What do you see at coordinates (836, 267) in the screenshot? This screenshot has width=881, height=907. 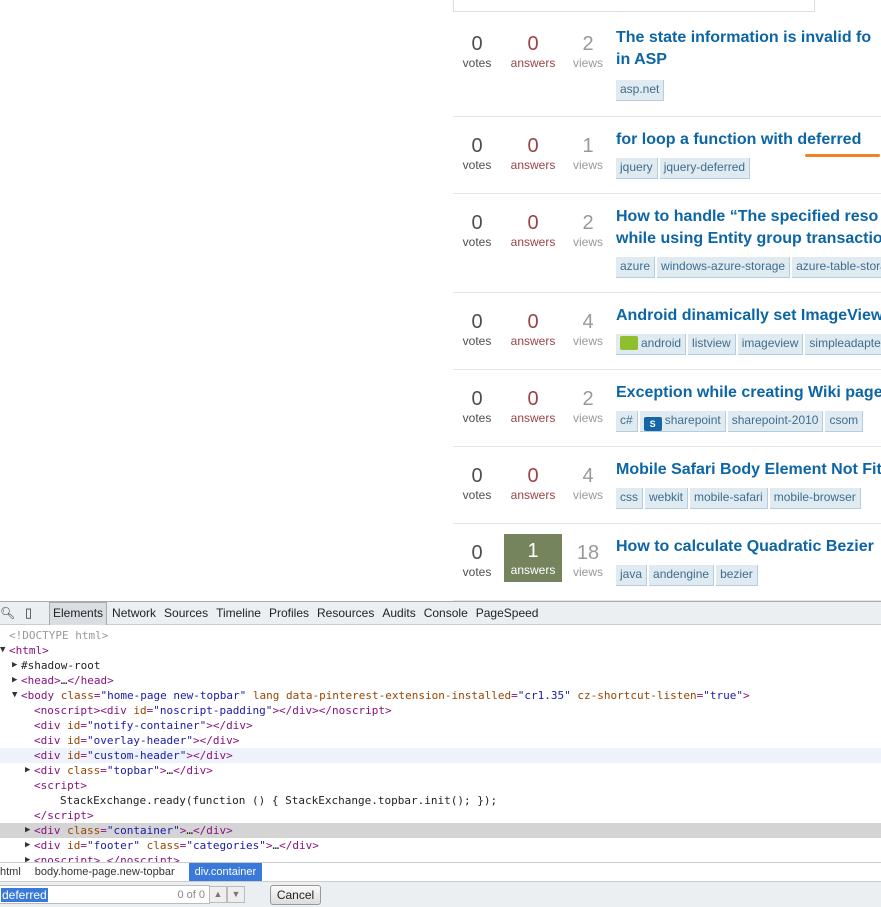 I see `tag-azure-table-storage: azure-table-storage` at bounding box center [836, 267].